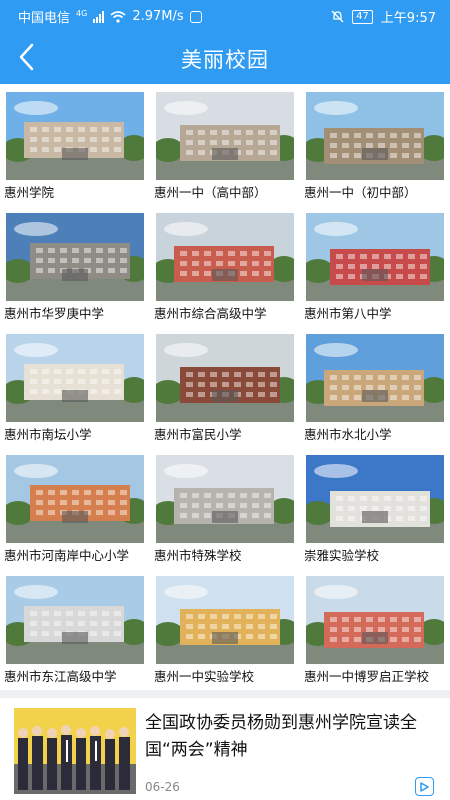 The image size is (450, 800). I want to click on clock-label: 上午9:57, so click(408, 18).